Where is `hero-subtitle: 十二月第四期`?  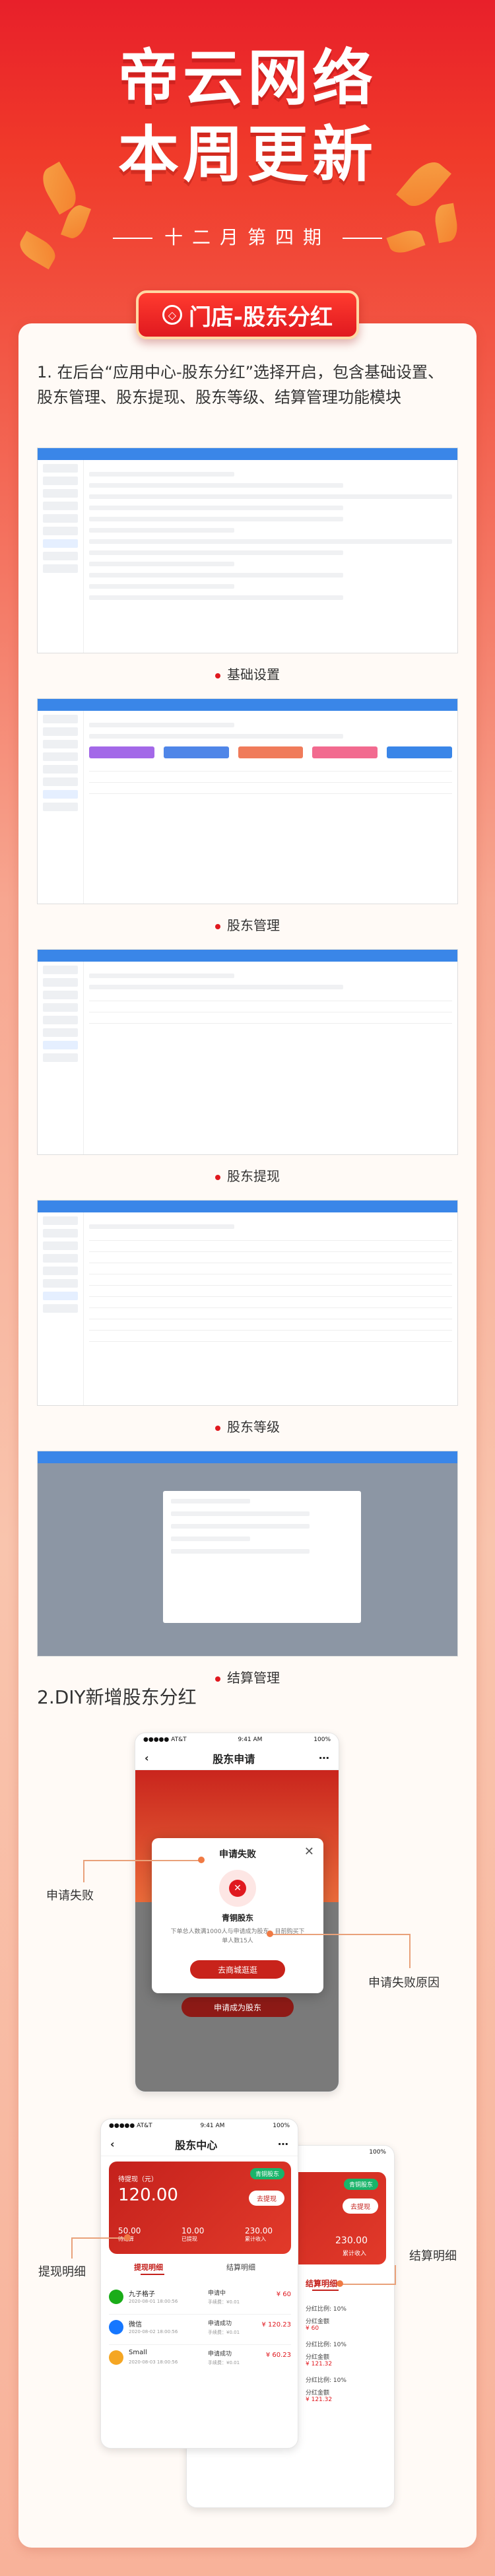 hero-subtitle: 十二月第四期 is located at coordinates (247, 236).